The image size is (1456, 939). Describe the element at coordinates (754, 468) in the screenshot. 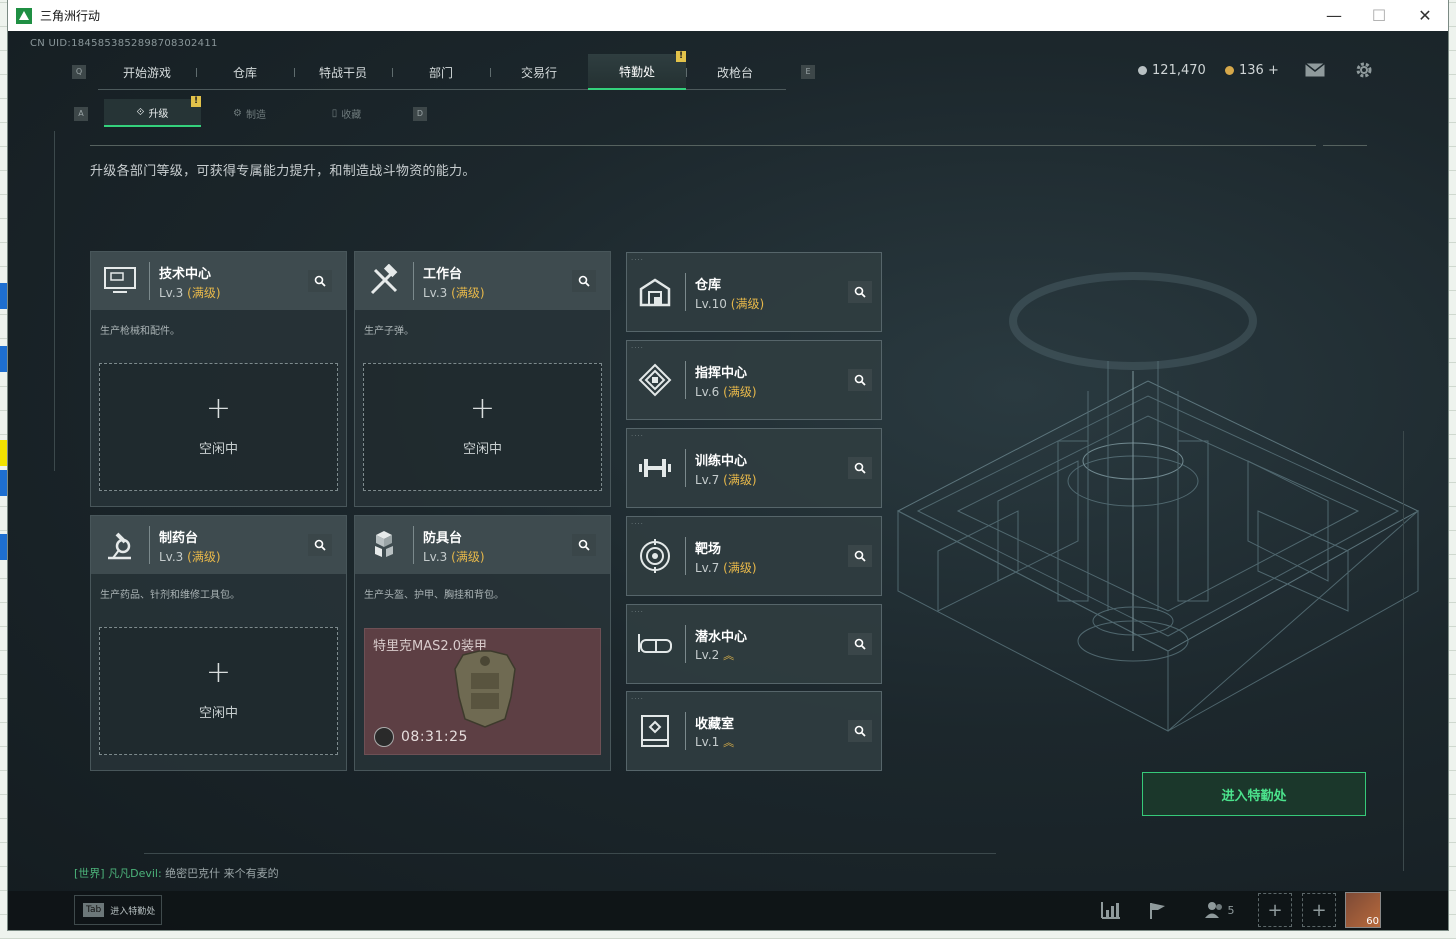

I see `department-training: ···· 训练中心 Lv.7 (满级)` at that location.